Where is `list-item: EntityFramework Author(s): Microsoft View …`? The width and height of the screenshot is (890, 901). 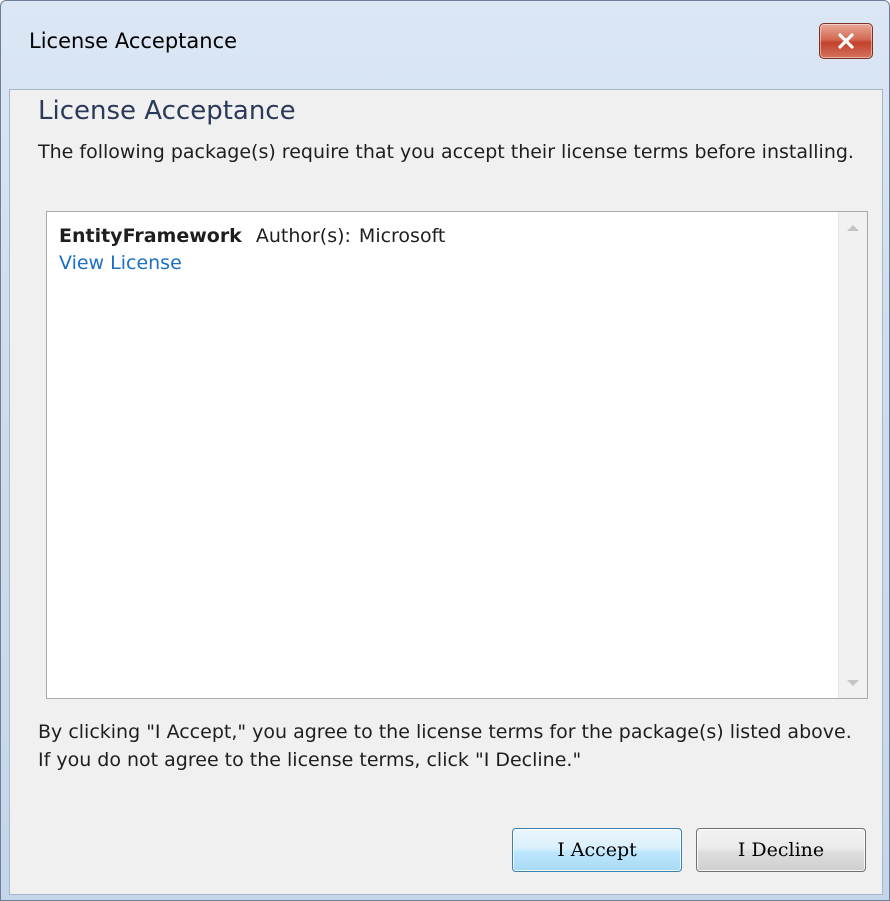 list-item: EntityFramework Author(s): Microsoft View … is located at coordinates (252, 249).